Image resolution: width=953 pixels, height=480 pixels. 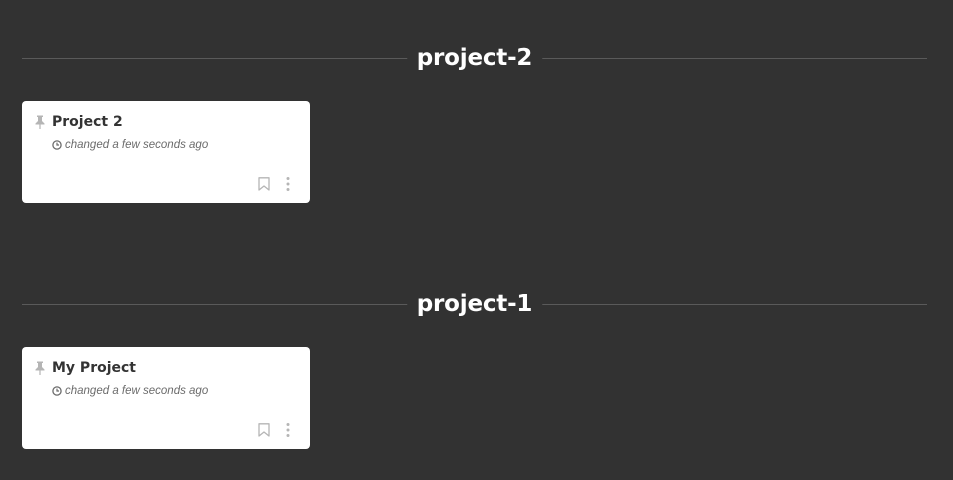 I want to click on section-header: project-1, so click(x=474, y=304).